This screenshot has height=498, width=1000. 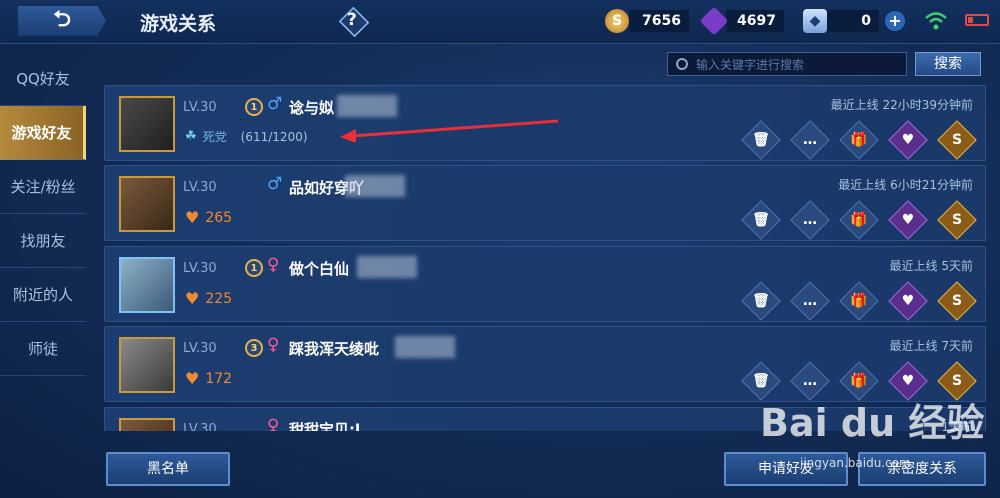 What do you see at coordinates (274, 136) in the screenshot?
I see `relation-progress: (611/1200)` at bounding box center [274, 136].